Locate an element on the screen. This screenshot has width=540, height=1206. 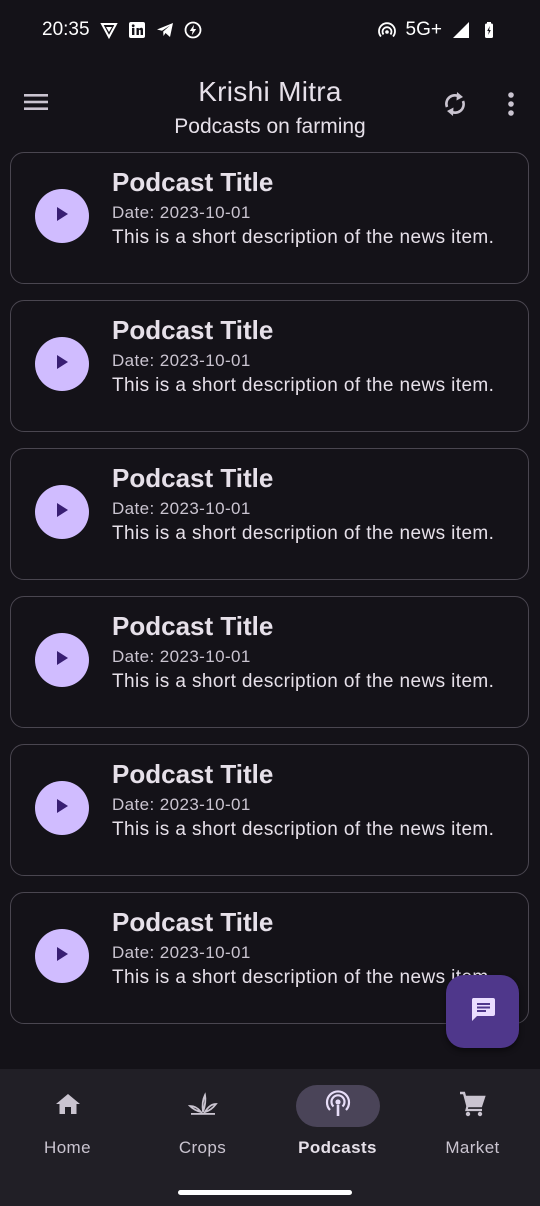
bolt-icon is located at coordinates (193, 30).